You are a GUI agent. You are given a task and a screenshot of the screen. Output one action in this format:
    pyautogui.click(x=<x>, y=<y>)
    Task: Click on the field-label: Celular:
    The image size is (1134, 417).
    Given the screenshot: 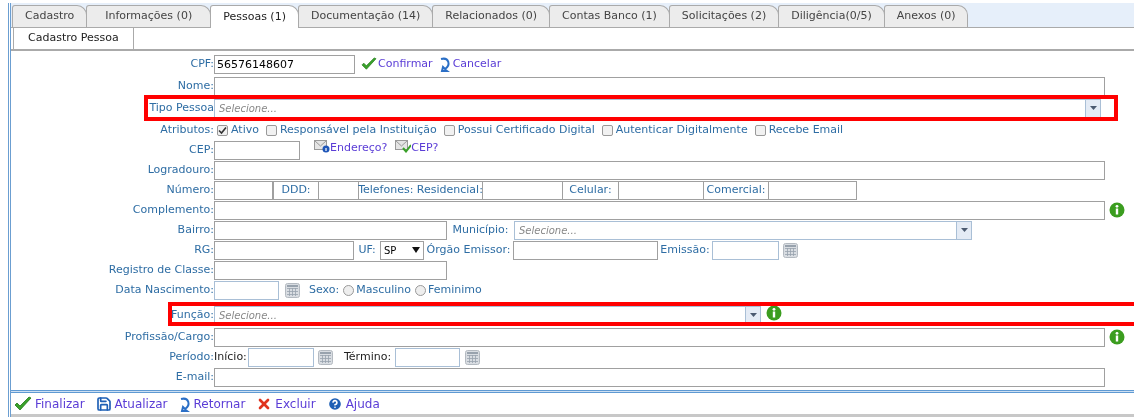 What is the action you would take?
    pyautogui.click(x=590, y=189)
    